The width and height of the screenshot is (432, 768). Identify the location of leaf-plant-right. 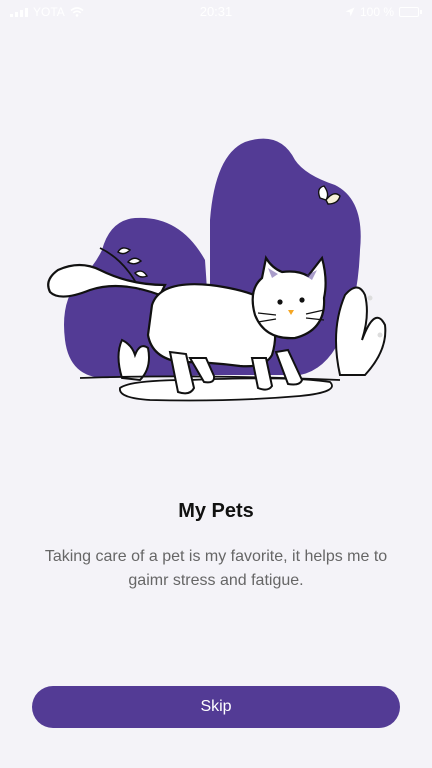
(361, 331).